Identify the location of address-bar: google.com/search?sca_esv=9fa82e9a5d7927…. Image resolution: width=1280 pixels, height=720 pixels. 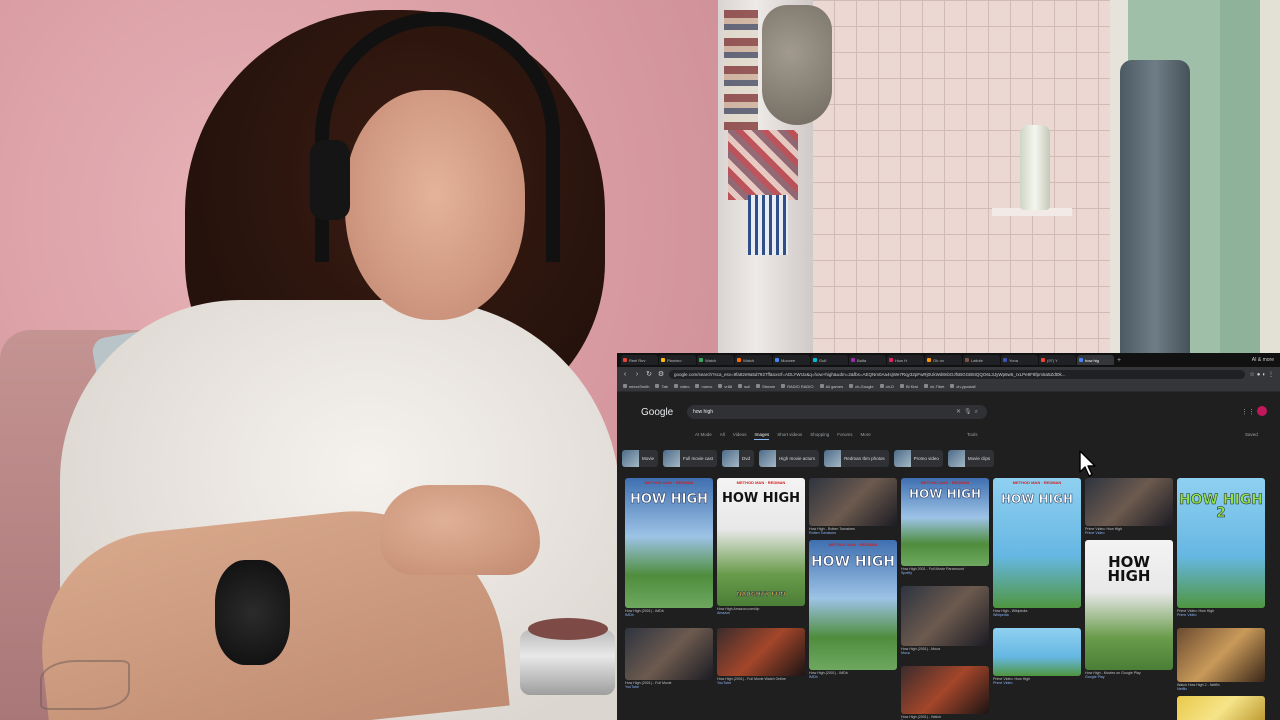
(957, 374).